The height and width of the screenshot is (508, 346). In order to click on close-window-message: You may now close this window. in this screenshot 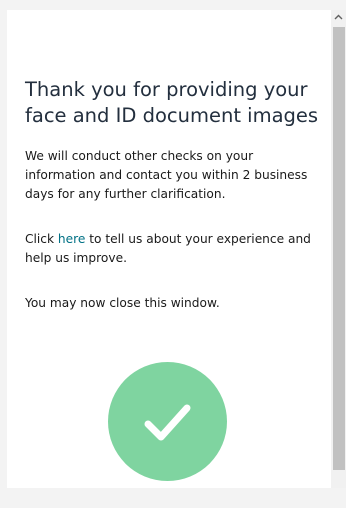, I will do `click(122, 303)`.